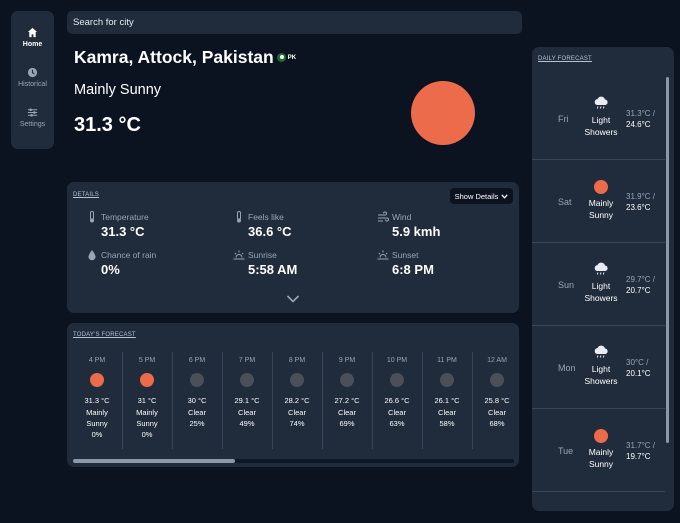  Describe the element at coordinates (347, 423) in the screenshot. I see `hour-rain-chance: 69%` at that location.